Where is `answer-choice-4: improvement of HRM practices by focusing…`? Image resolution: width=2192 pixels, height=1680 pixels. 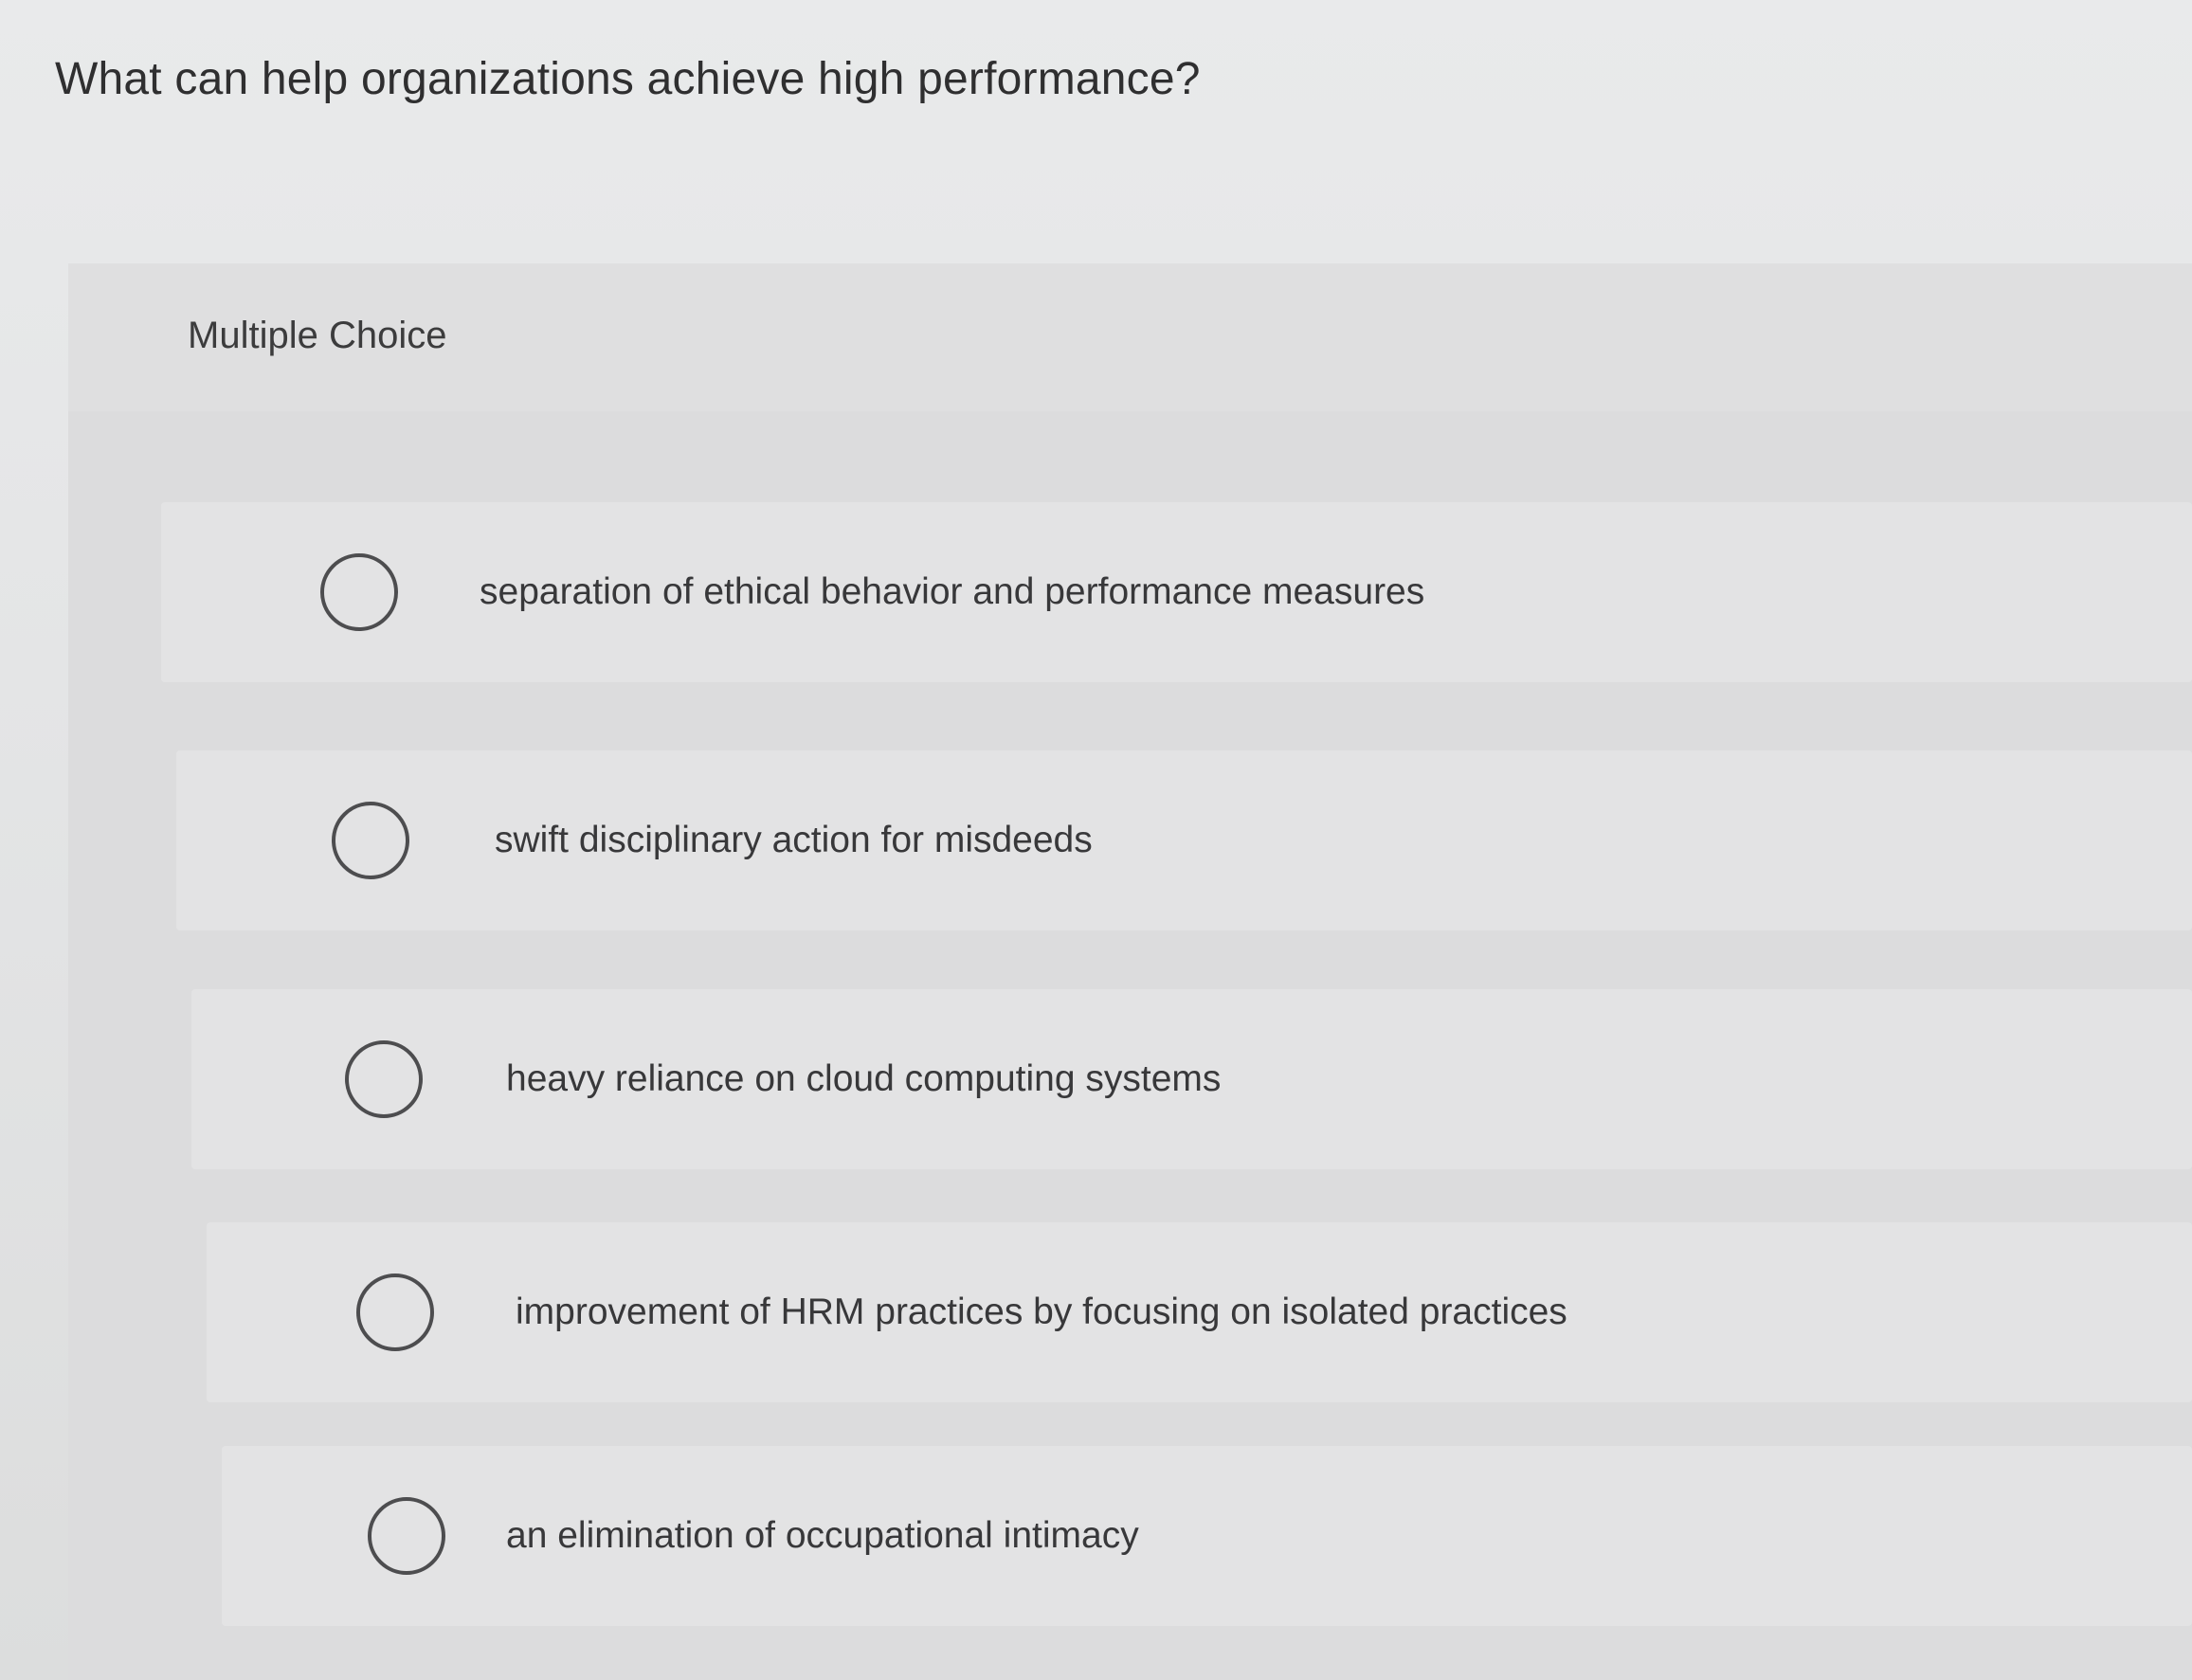 answer-choice-4: improvement of HRM practices by focusing… is located at coordinates (1199, 1312).